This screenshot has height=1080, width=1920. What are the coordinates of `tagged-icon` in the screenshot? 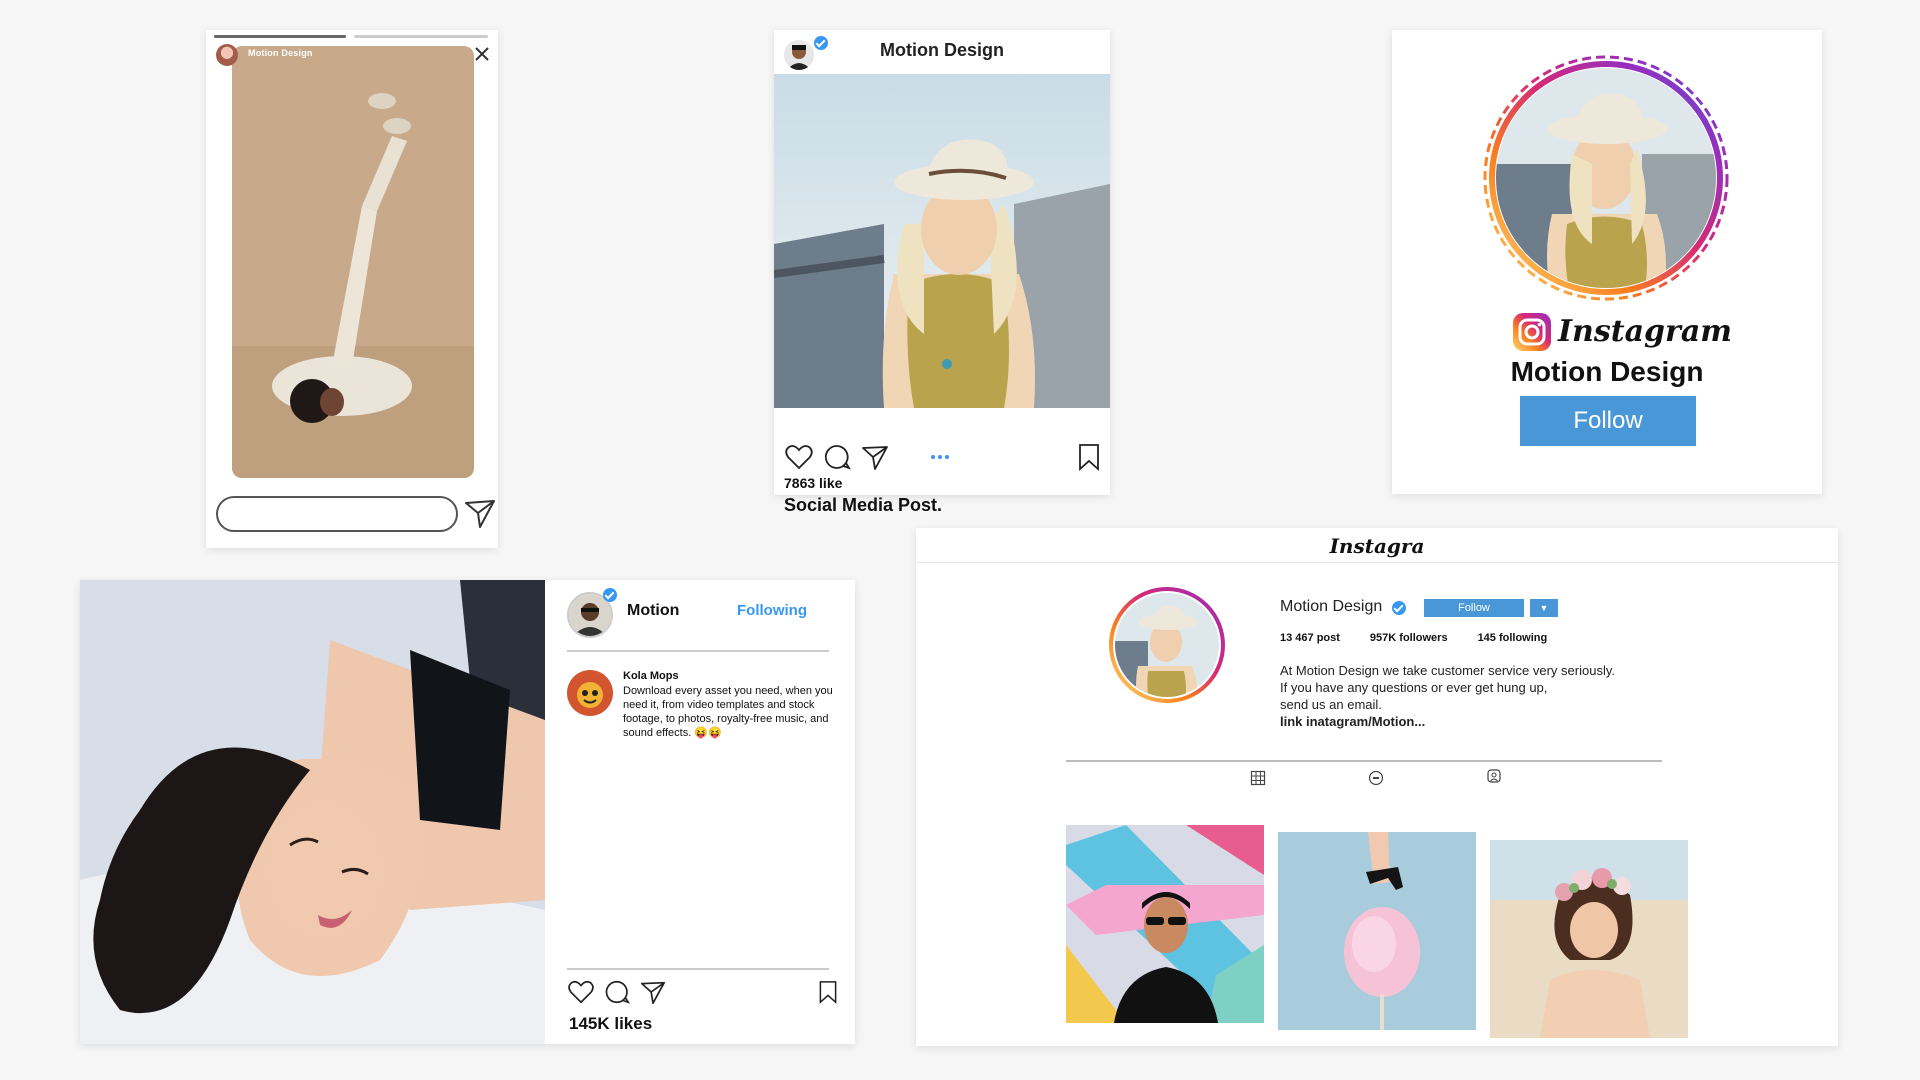 It's located at (1494, 776).